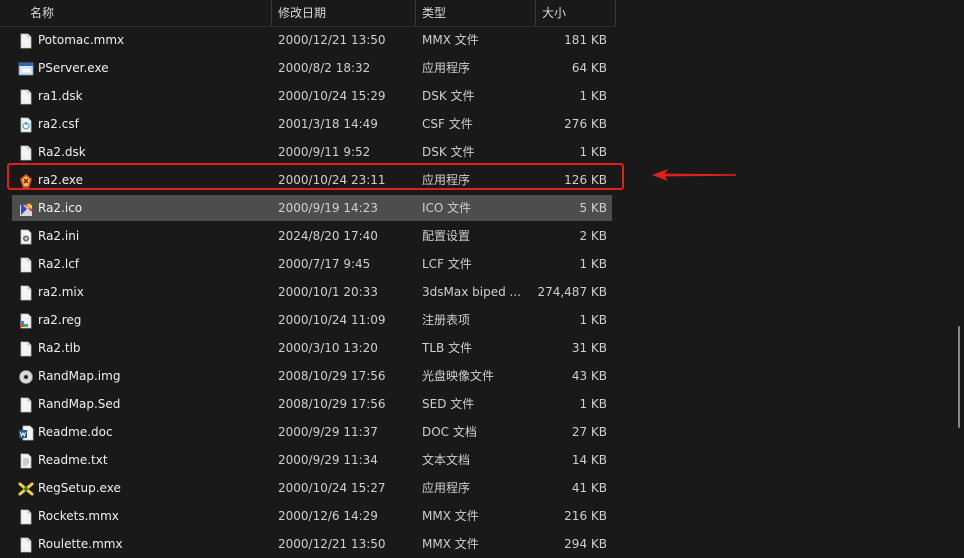 Image resolution: width=964 pixels, height=558 pixels. Describe the element at coordinates (576, 13) in the screenshot. I see `column-header-size: 大小` at that location.